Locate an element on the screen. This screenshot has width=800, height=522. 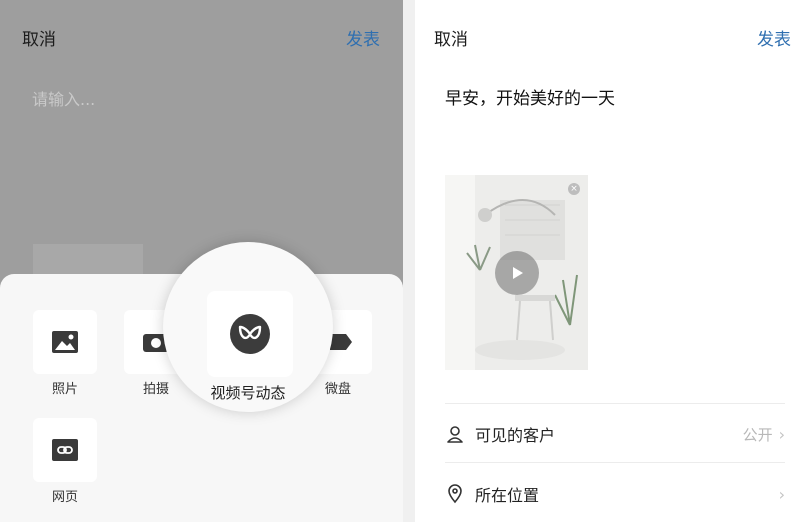
webpage-option is located at coordinates (65, 450).